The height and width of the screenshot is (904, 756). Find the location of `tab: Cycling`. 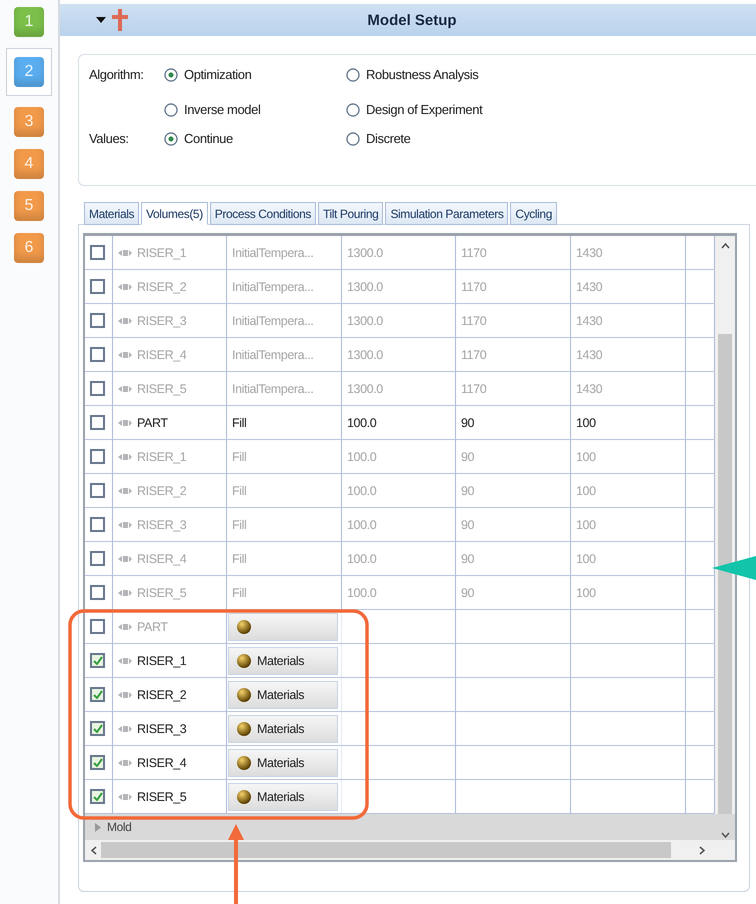

tab: Cycling is located at coordinates (533, 213).